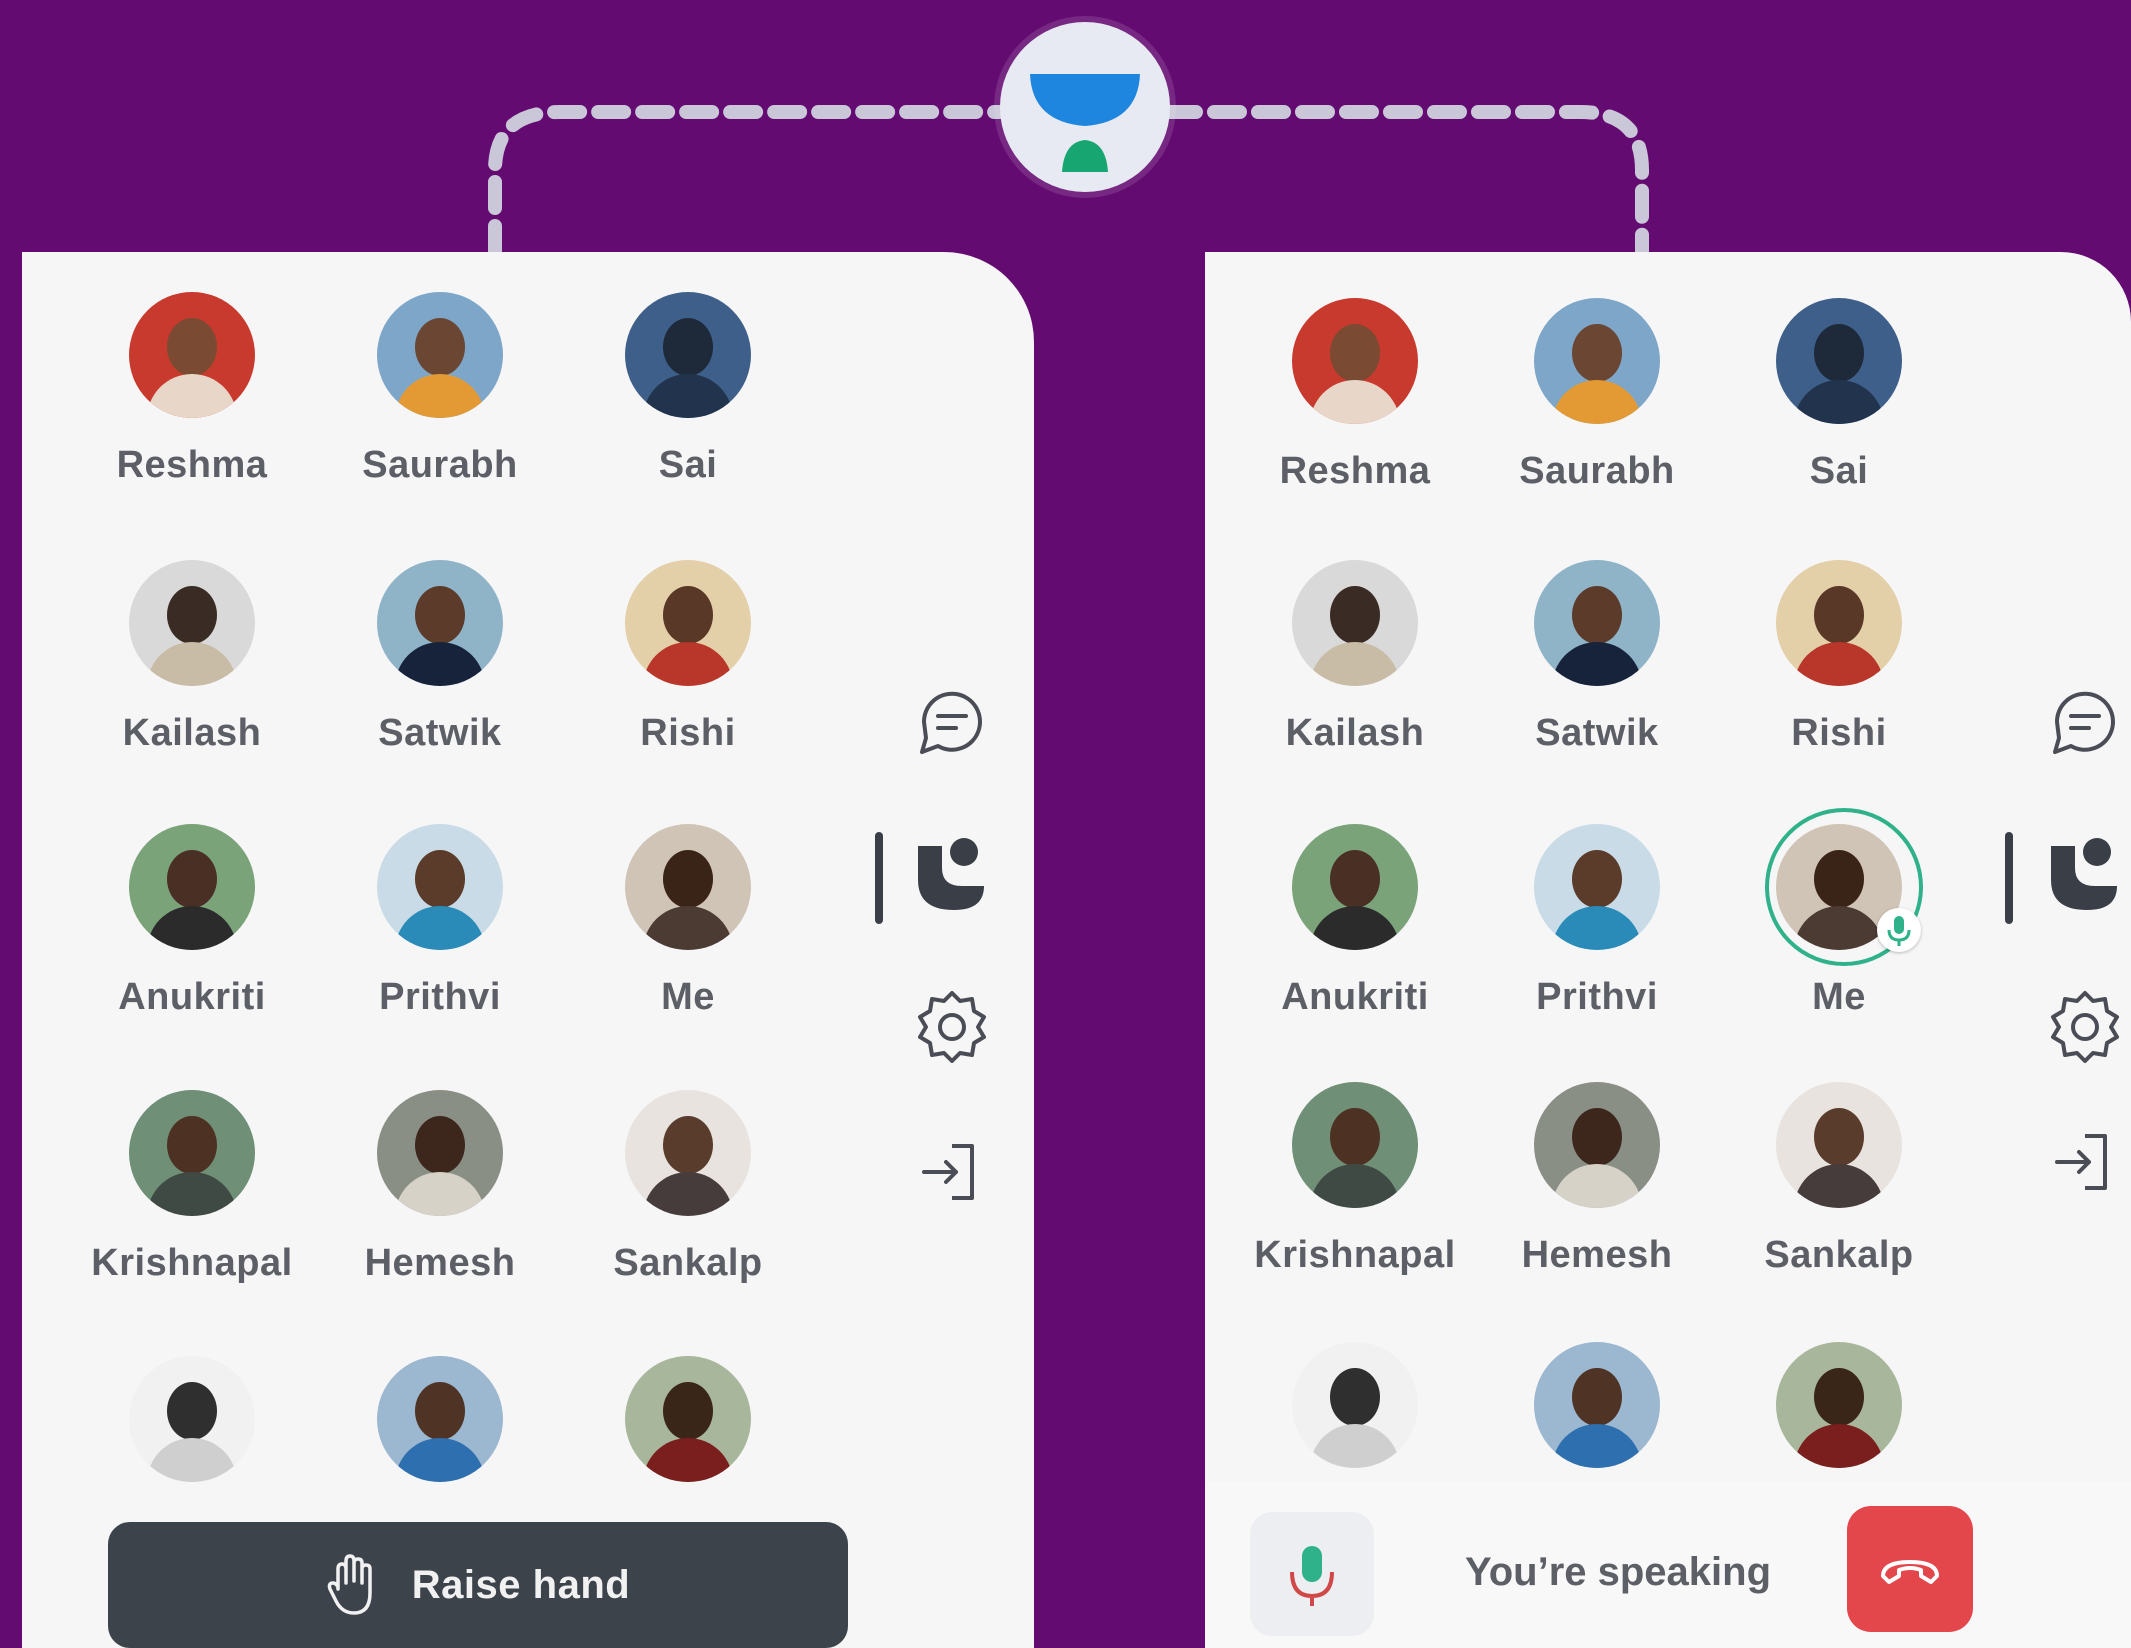 Image resolution: width=2131 pixels, height=1648 pixels. I want to click on participant-name: Satwik, so click(1597, 733).